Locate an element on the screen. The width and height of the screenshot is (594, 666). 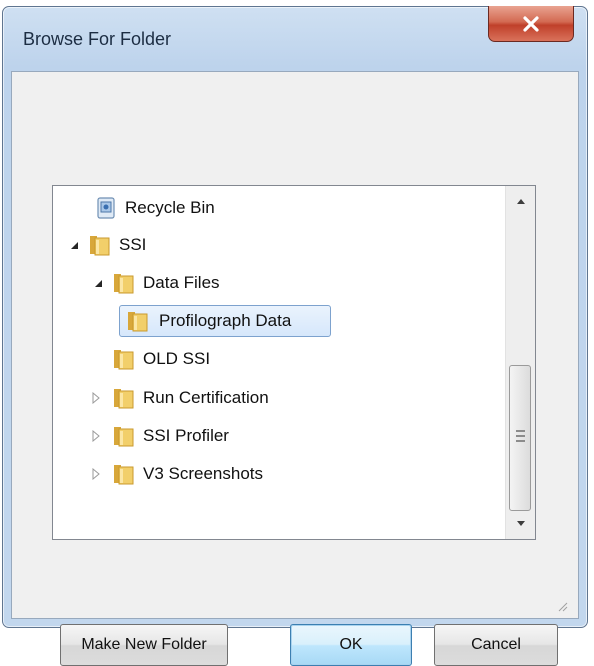
scroll-up-icon is located at coordinates (520, 201).